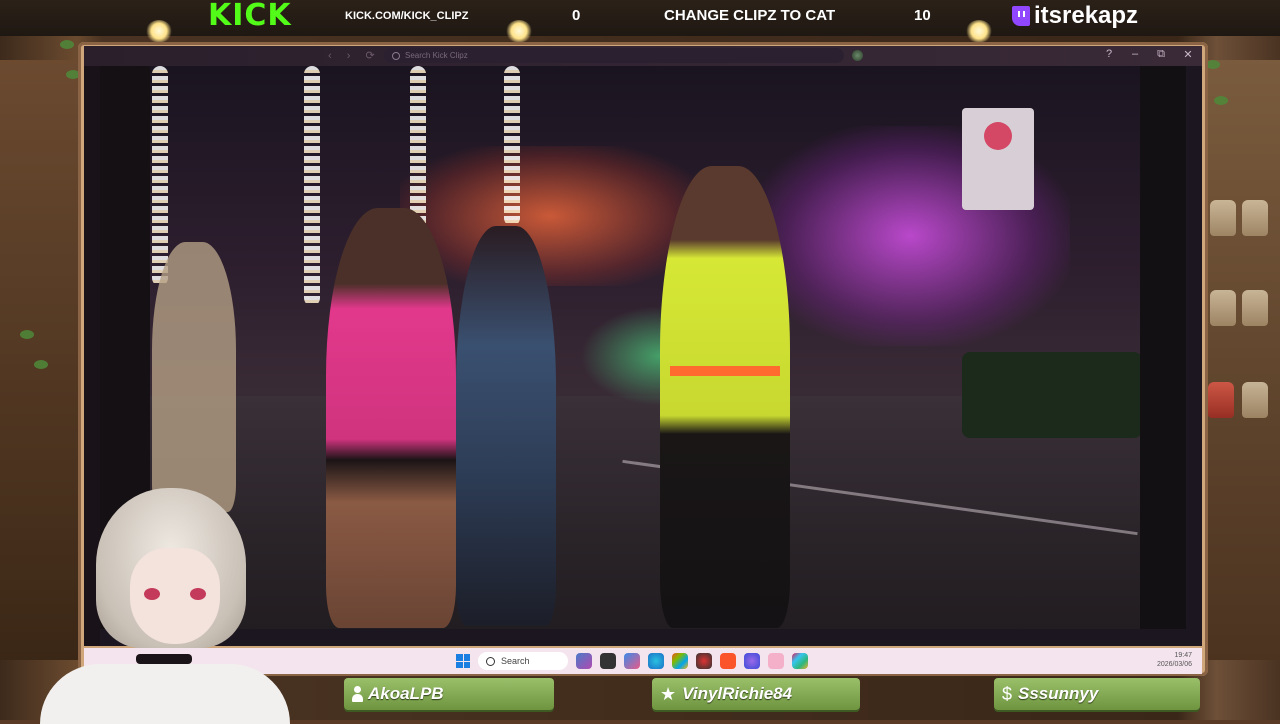  I want to click on vtuber-avatar, so click(165, 604).